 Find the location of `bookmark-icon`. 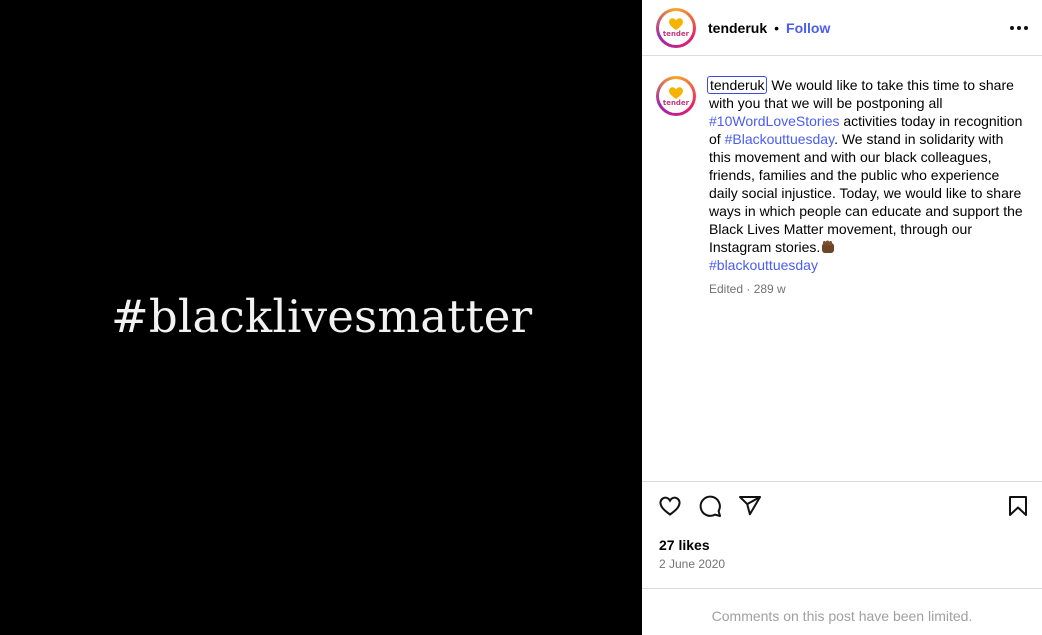

bookmark-icon is located at coordinates (1018, 506).